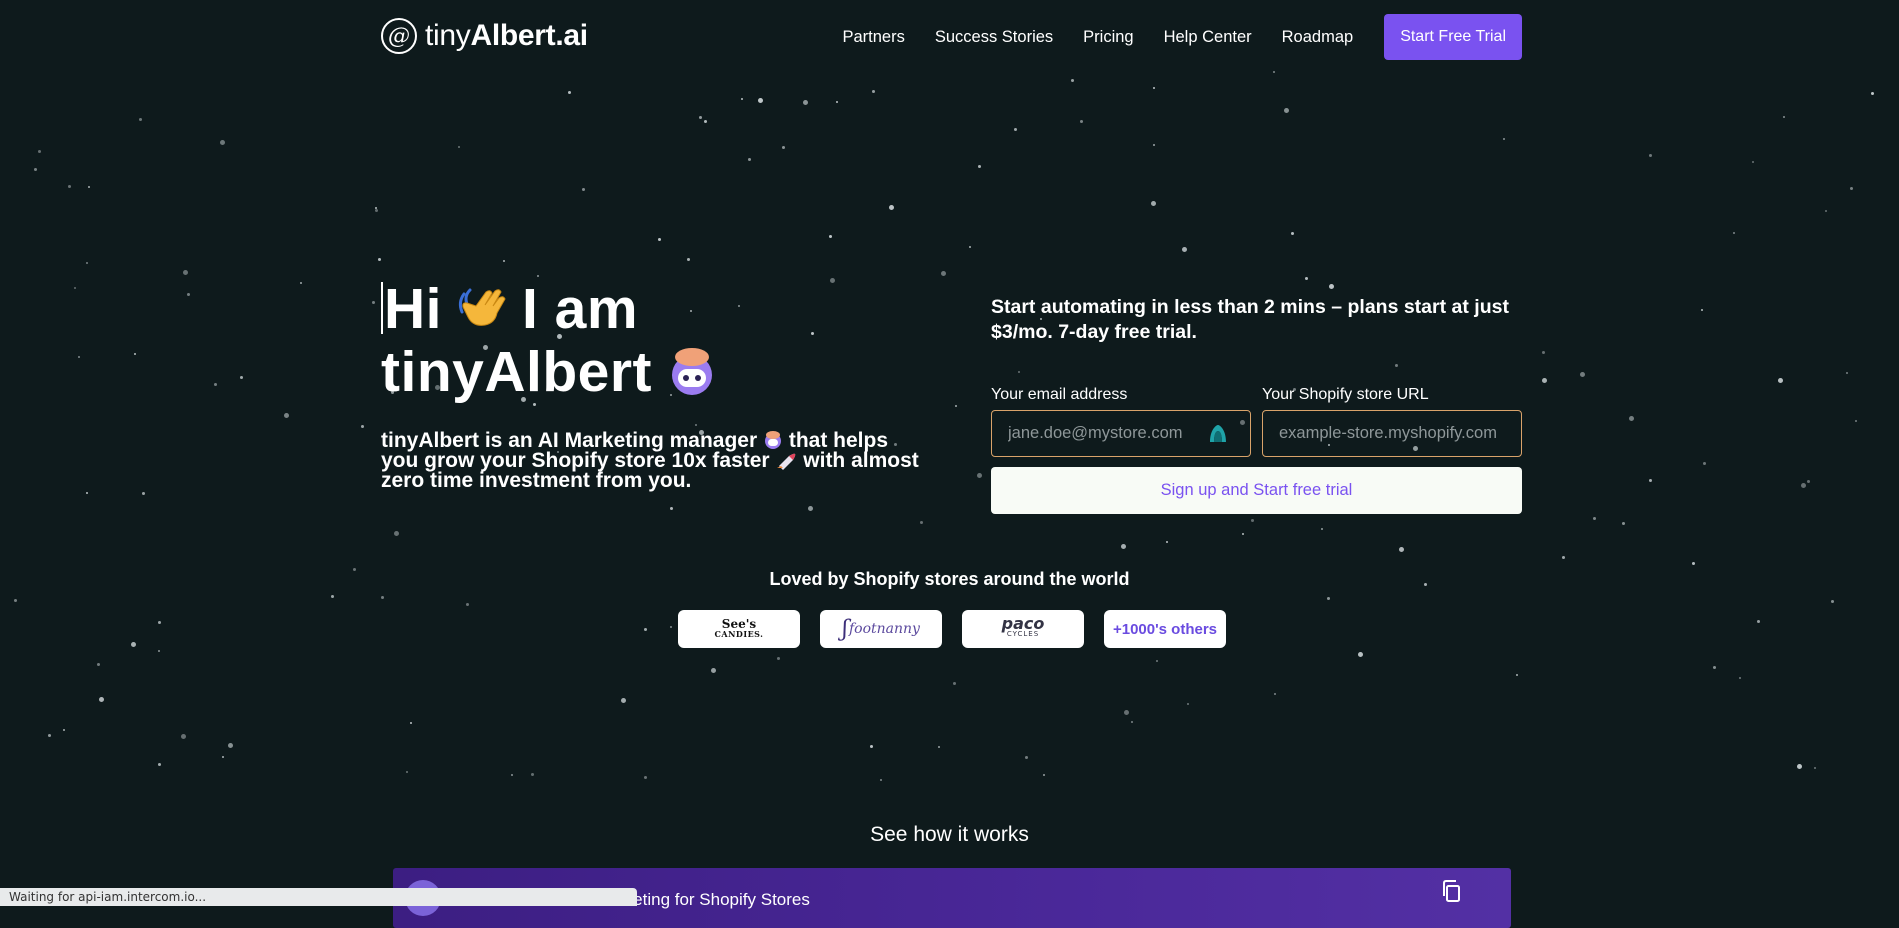 Image resolution: width=1899 pixels, height=928 pixels. What do you see at coordinates (484, 36) in the screenshot?
I see `logo: @ tinyAlbert.ai` at bounding box center [484, 36].